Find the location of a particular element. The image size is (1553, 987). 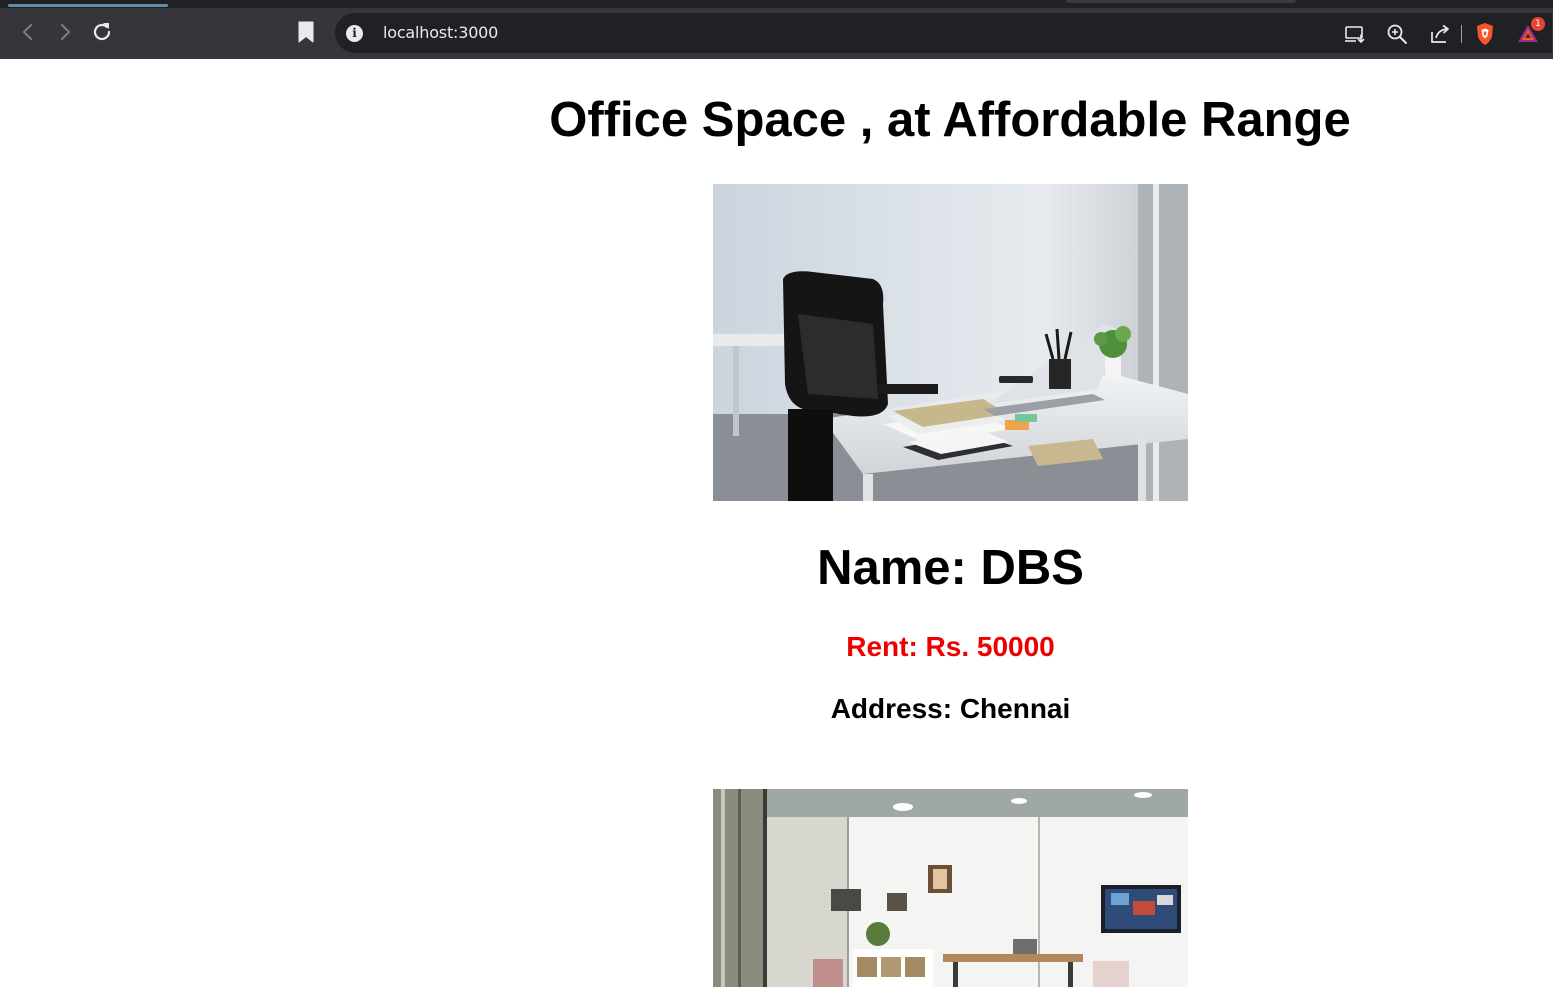

back-arrow-icon is located at coordinates (27, 32).